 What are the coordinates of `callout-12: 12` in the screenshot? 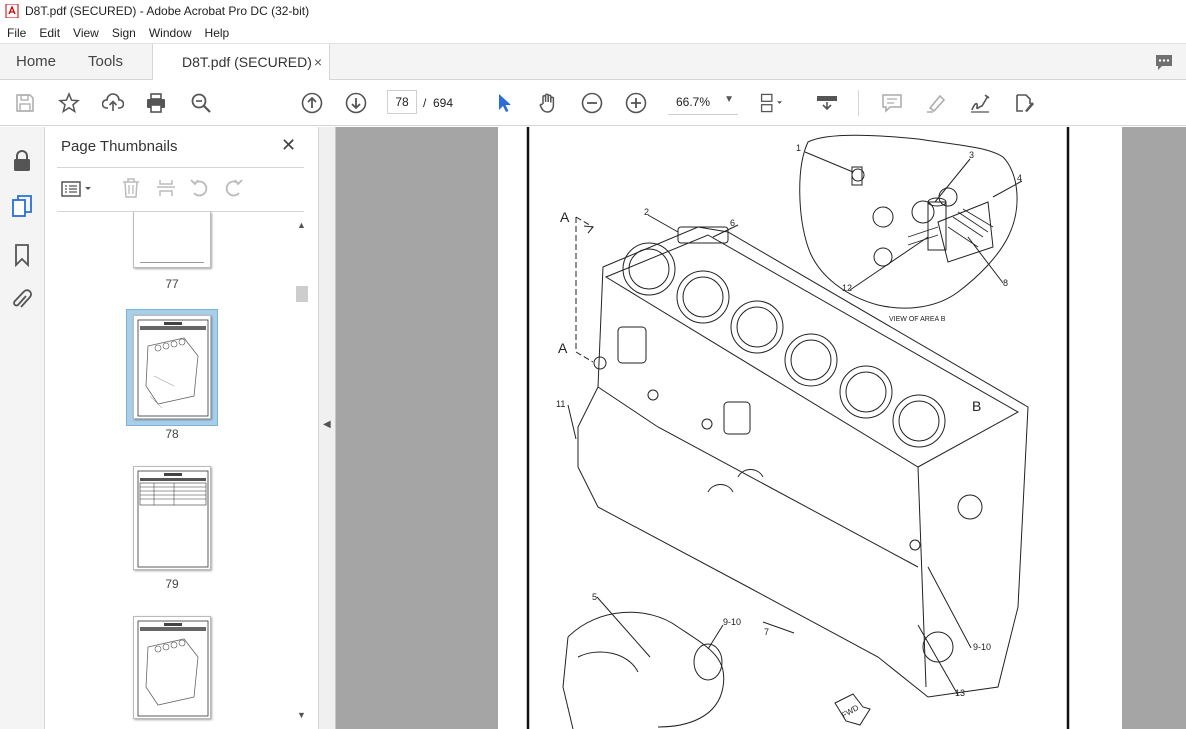 It's located at (847, 288).